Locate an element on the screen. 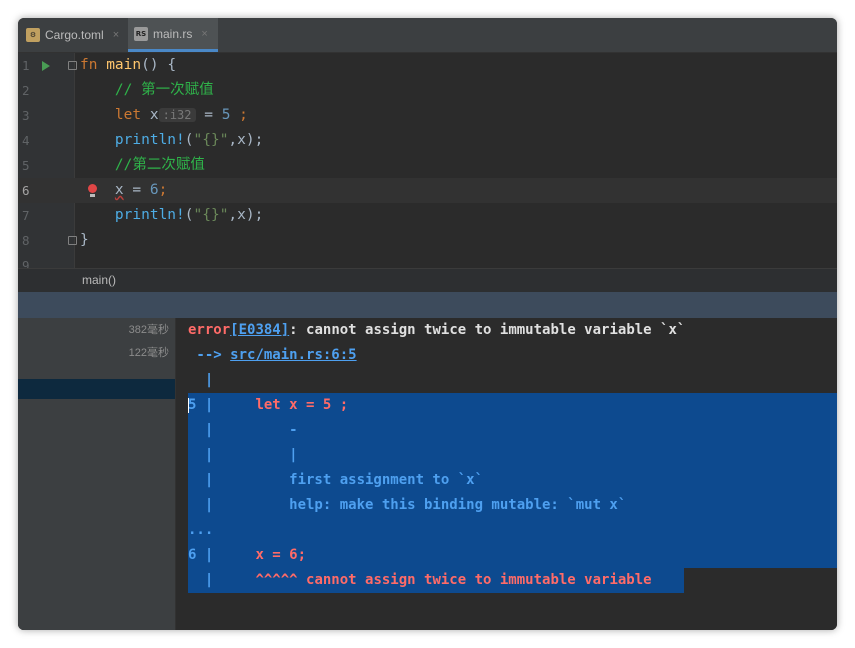  error-code-link: [E0384] is located at coordinates (259, 330).